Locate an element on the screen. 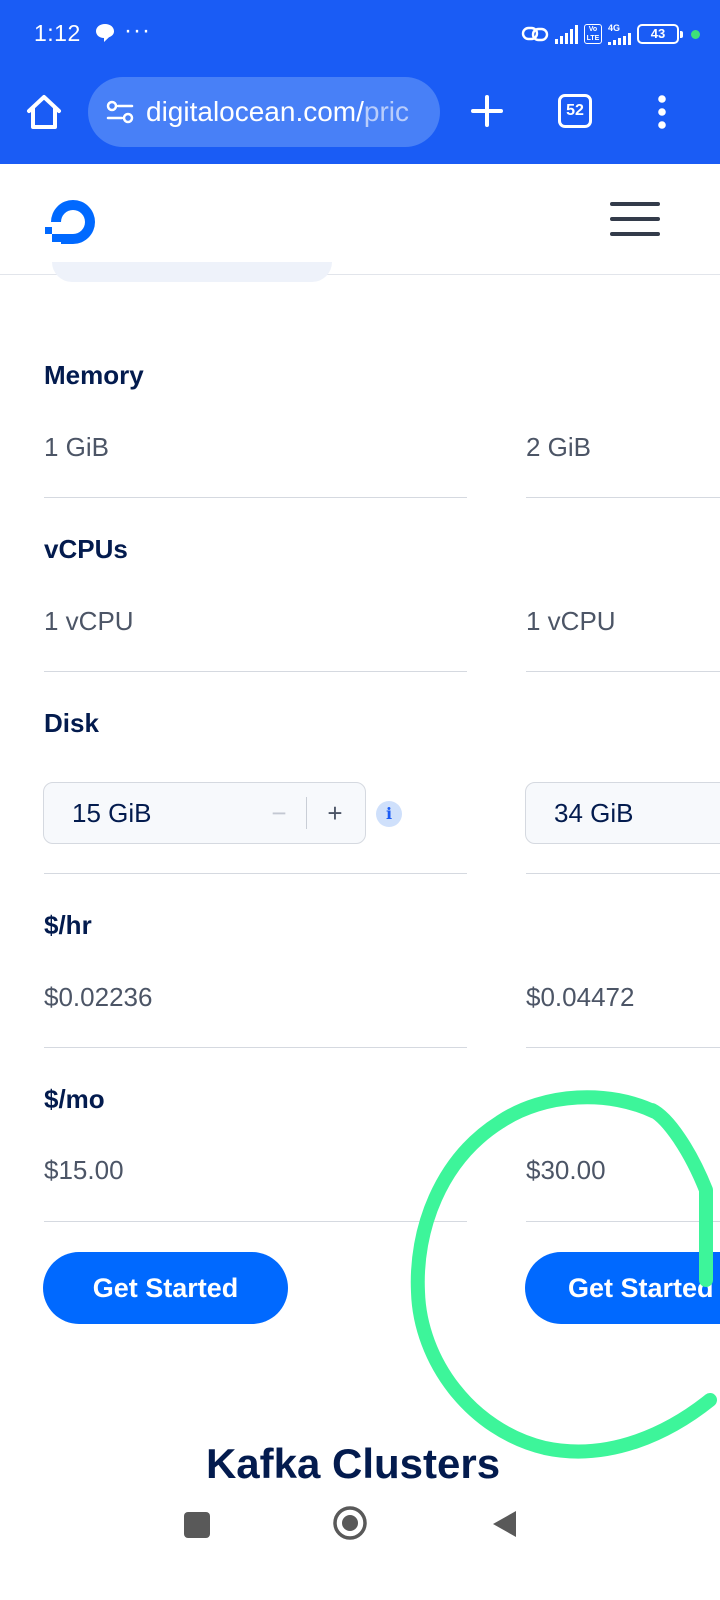 The width and height of the screenshot is (720, 1600). site-settings-icon is located at coordinates (120, 112).